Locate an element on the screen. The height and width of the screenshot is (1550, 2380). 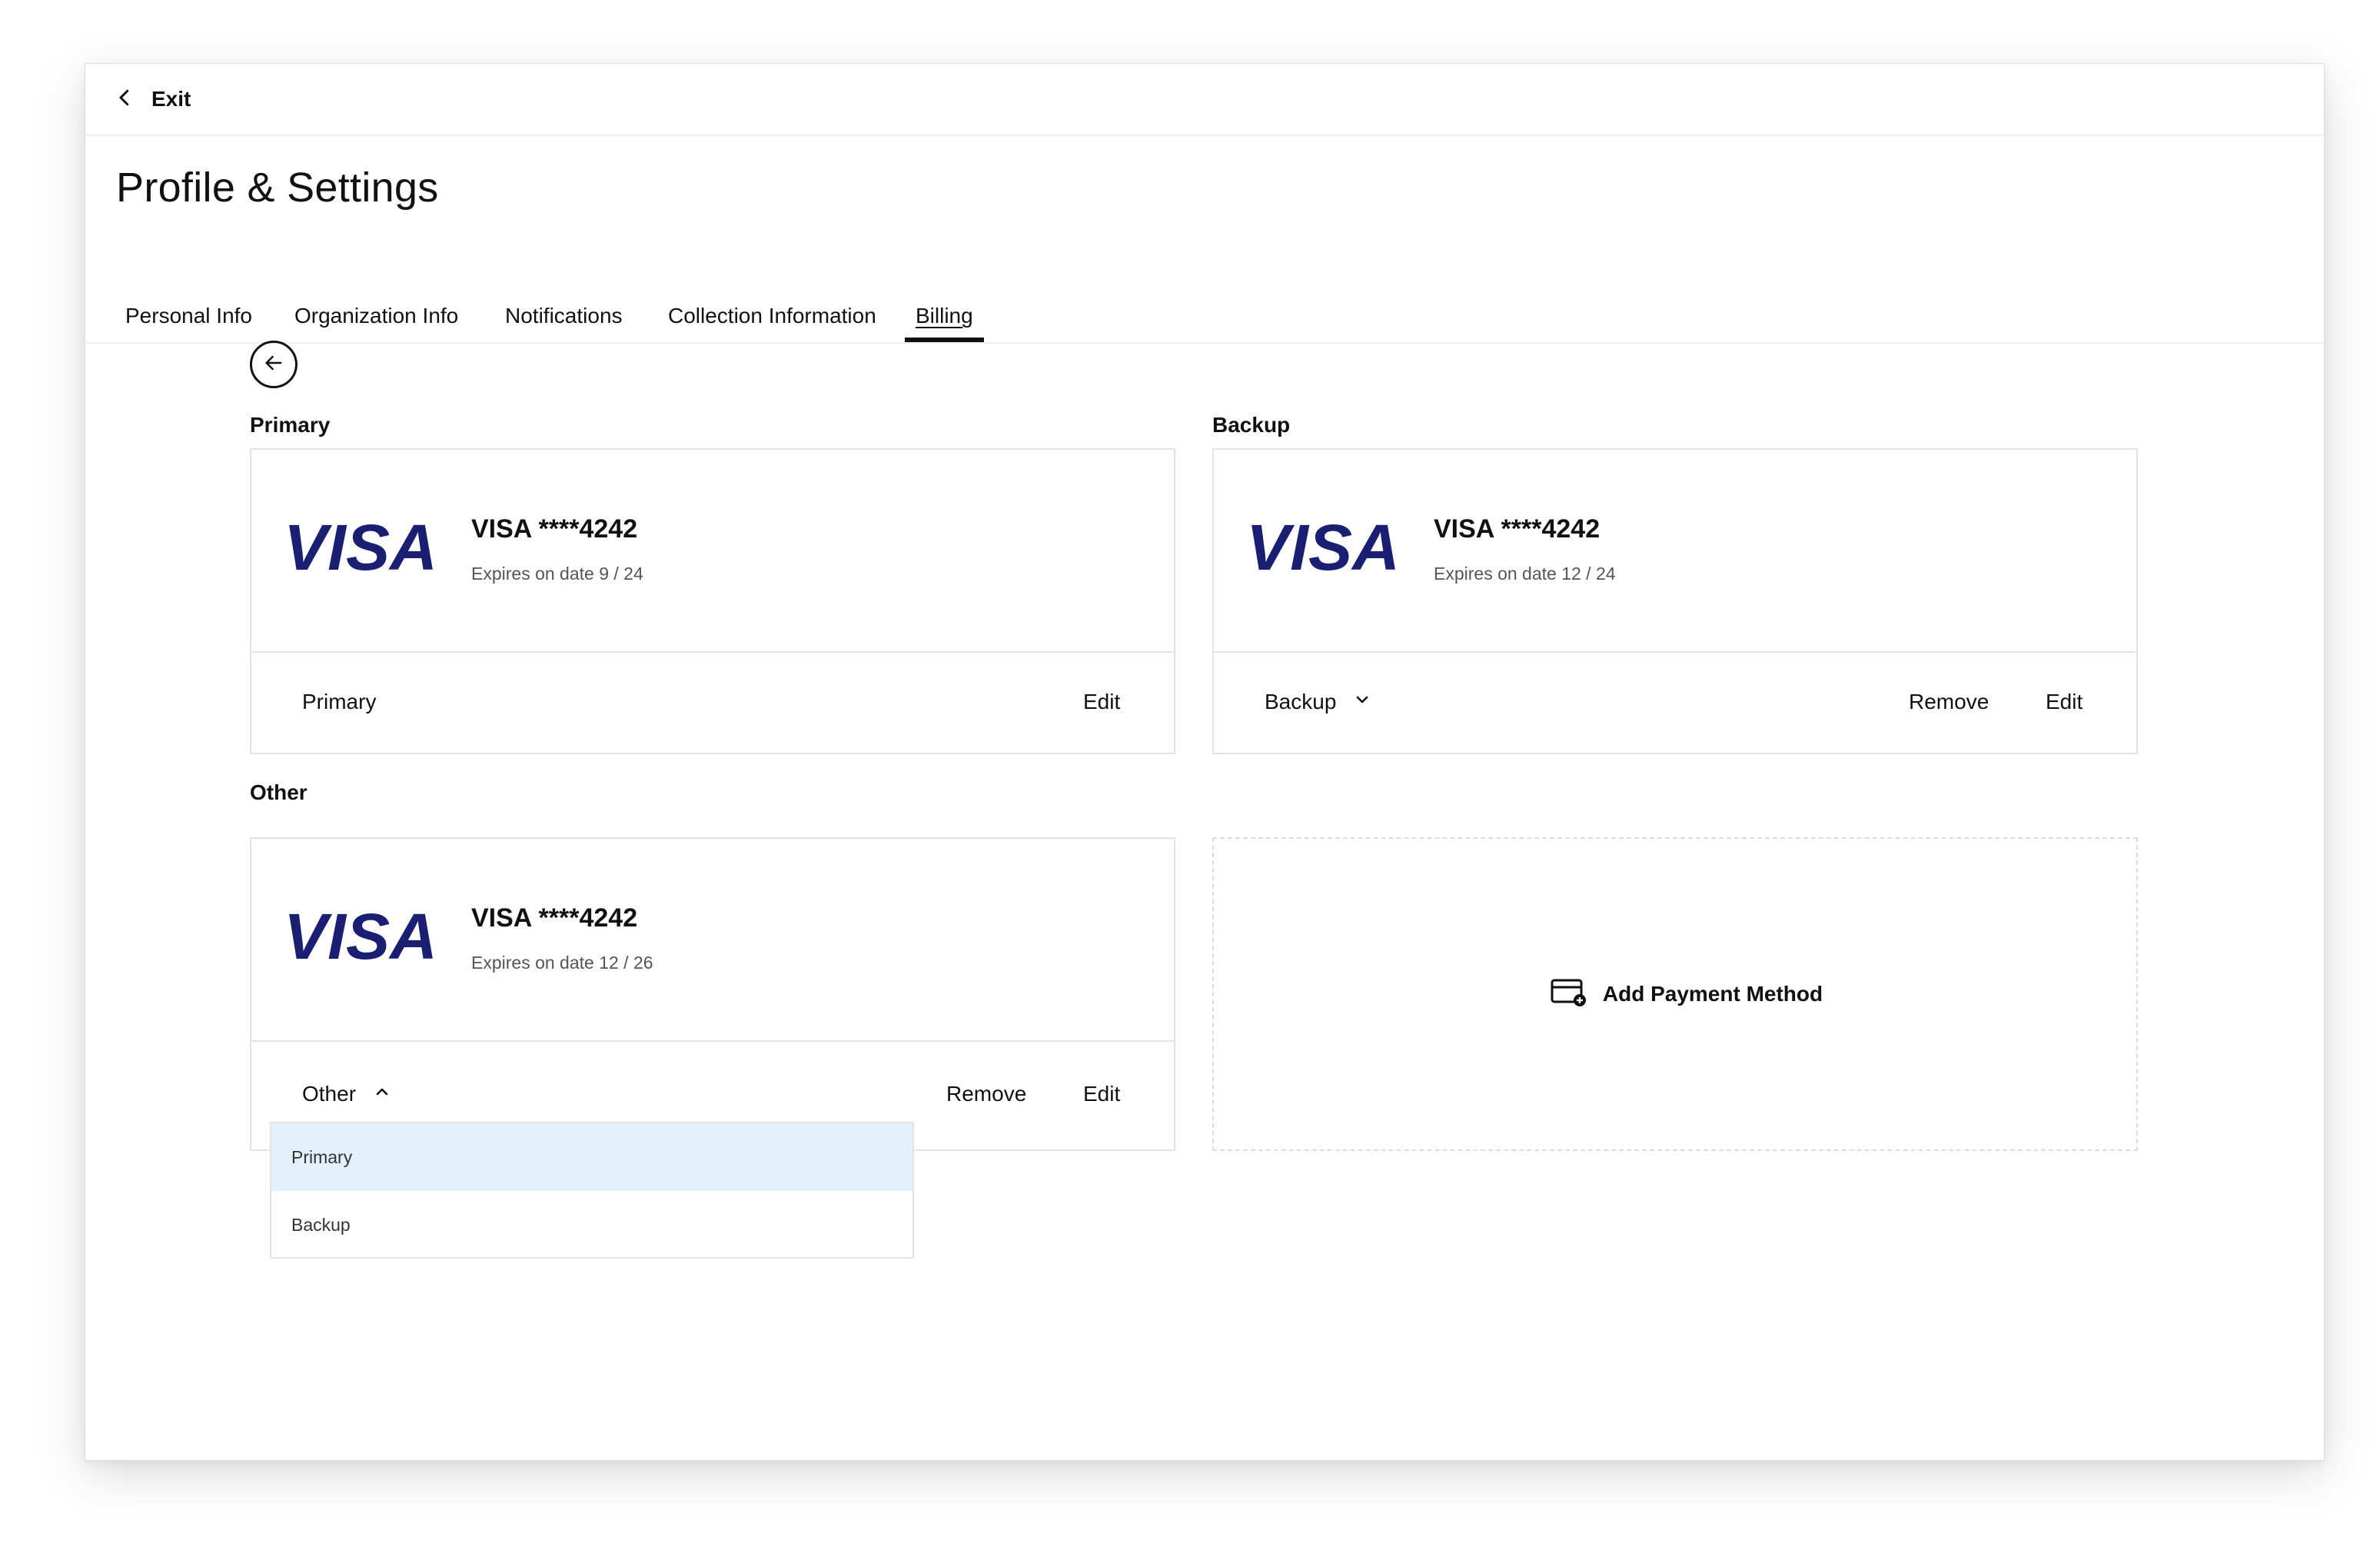
page-title: Profile & Settings is located at coordinates (277, 188).